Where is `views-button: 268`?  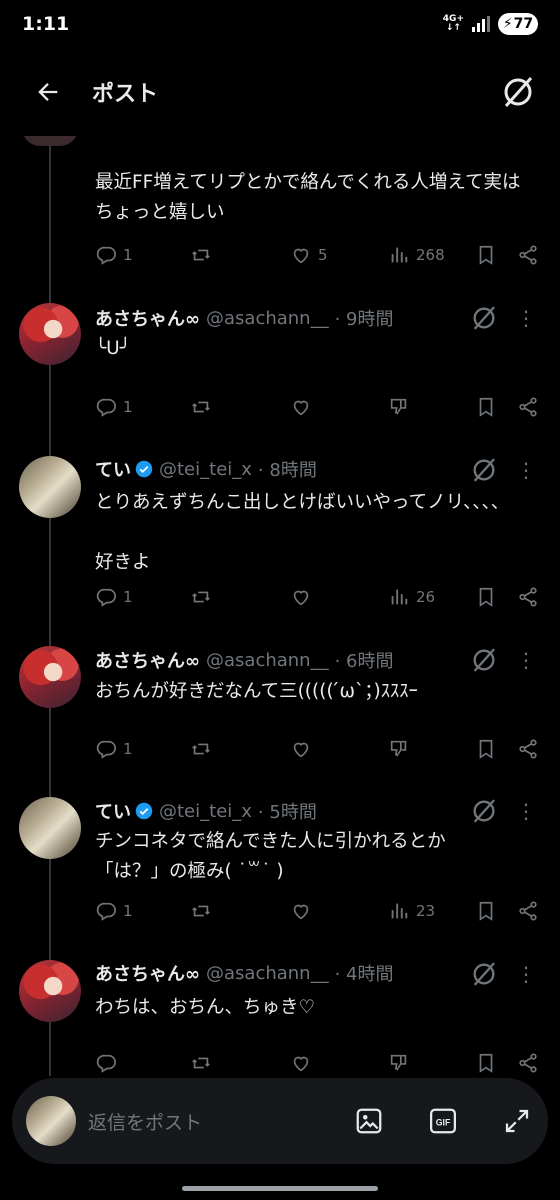
views-button: 268 is located at coordinates (416, 255).